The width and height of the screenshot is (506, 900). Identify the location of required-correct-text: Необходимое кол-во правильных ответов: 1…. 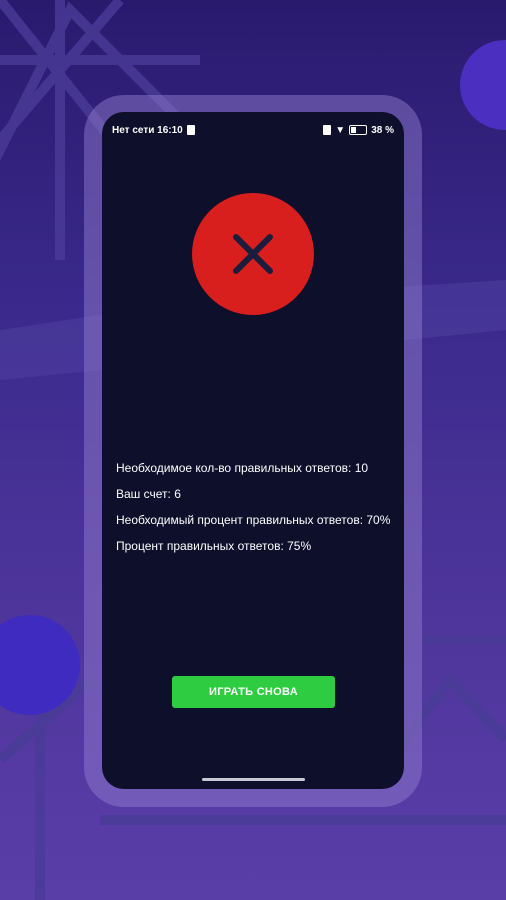
(242, 468).